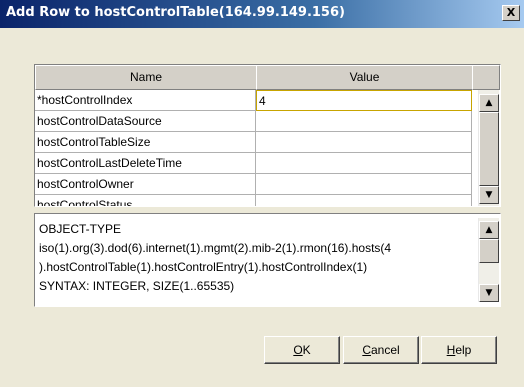 The width and height of the screenshot is (524, 387). What do you see at coordinates (137, 286) in the screenshot?
I see `description-line: SYNTAX: INTEGER, SIZE(1..65535)` at bounding box center [137, 286].